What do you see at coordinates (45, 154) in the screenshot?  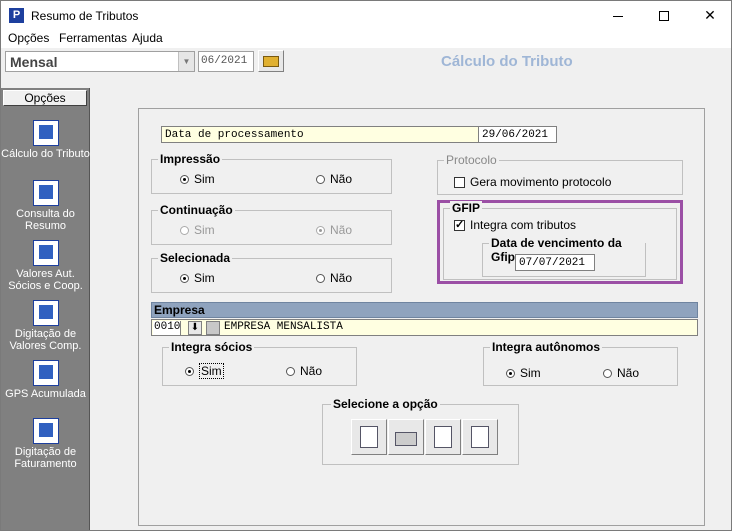 I see `sidebar-item-label: Cálculo do Tributo` at bounding box center [45, 154].